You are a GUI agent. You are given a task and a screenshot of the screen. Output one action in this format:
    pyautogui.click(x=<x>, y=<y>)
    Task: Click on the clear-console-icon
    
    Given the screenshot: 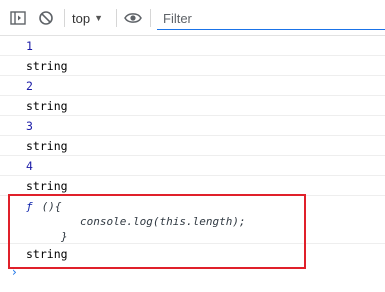 What is the action you would take?
    pyautogui.click(x=46, y=18)
    